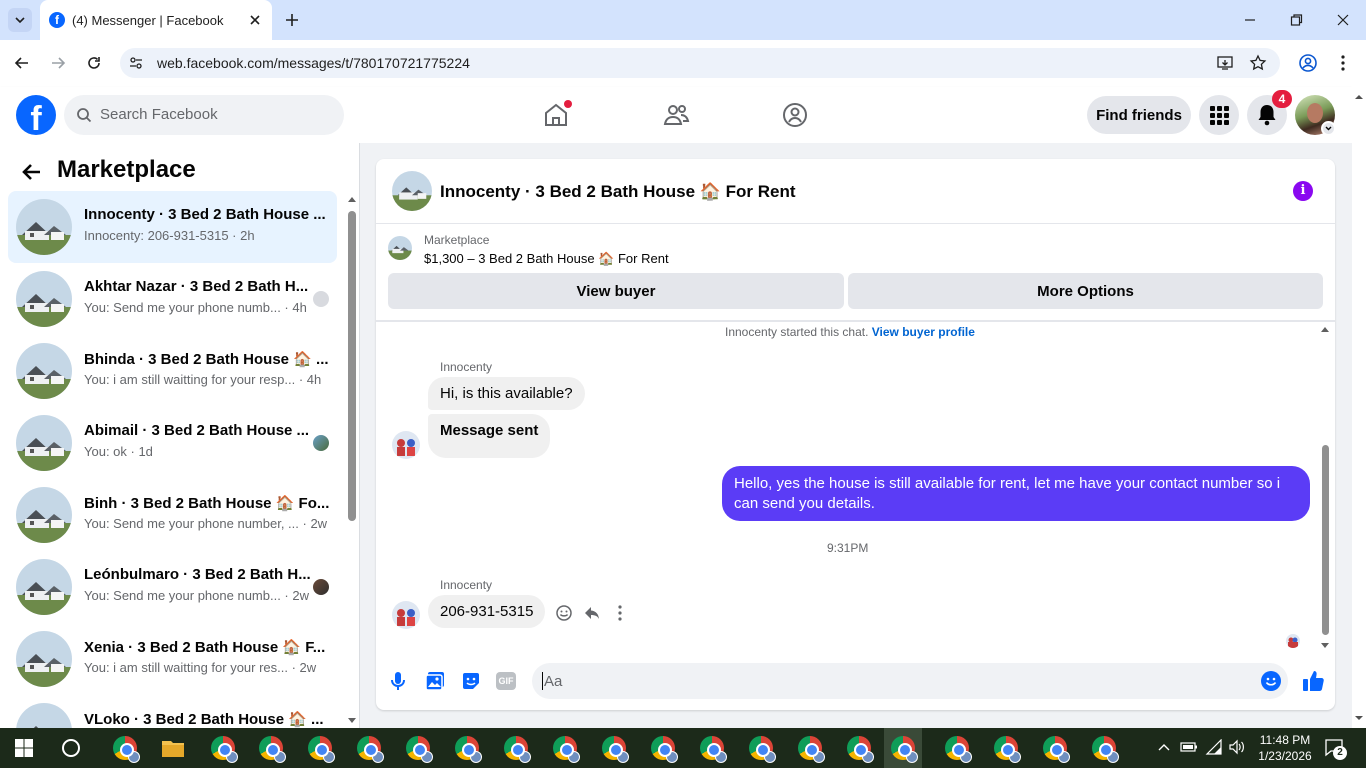 Image resolution: width=1366 pixels, height=768 pixels. I want to click on battery-icon, so click(1189, 747).